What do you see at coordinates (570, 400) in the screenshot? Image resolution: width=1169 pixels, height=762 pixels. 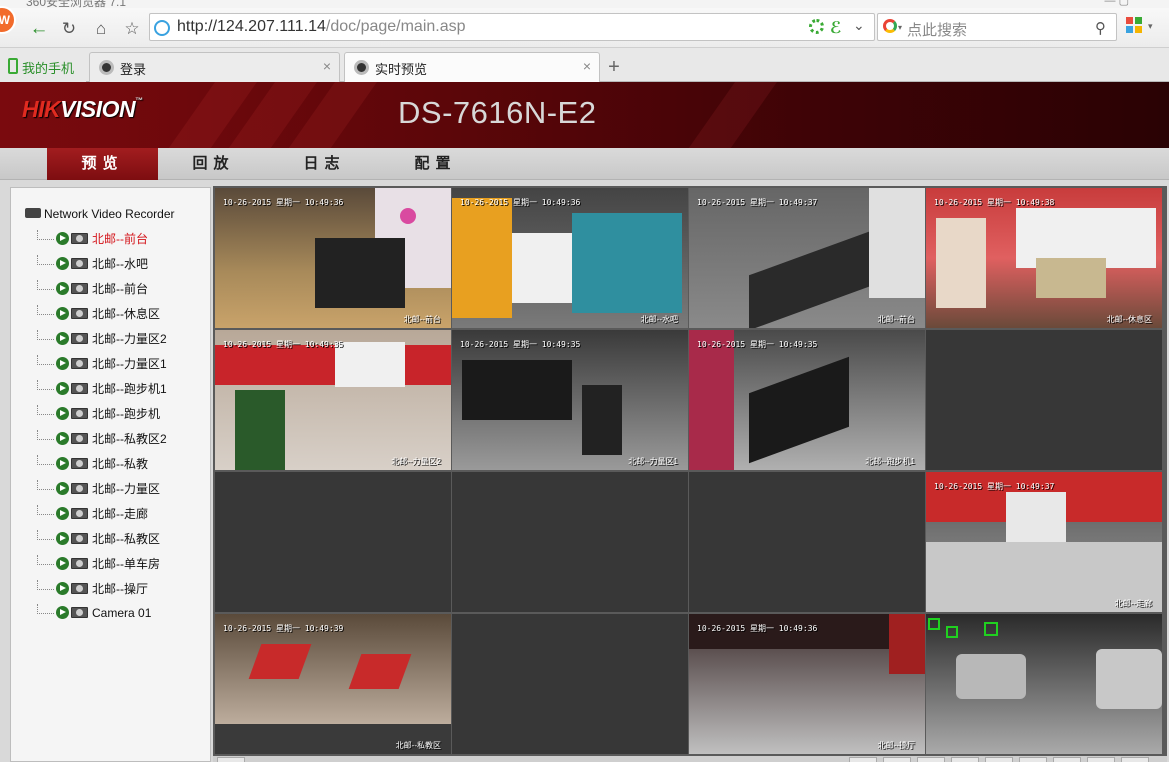 I see `video-cell: 10-26-2015 星期一 10:49:35 北邮--力量区1` at bounding box center [570, 400].